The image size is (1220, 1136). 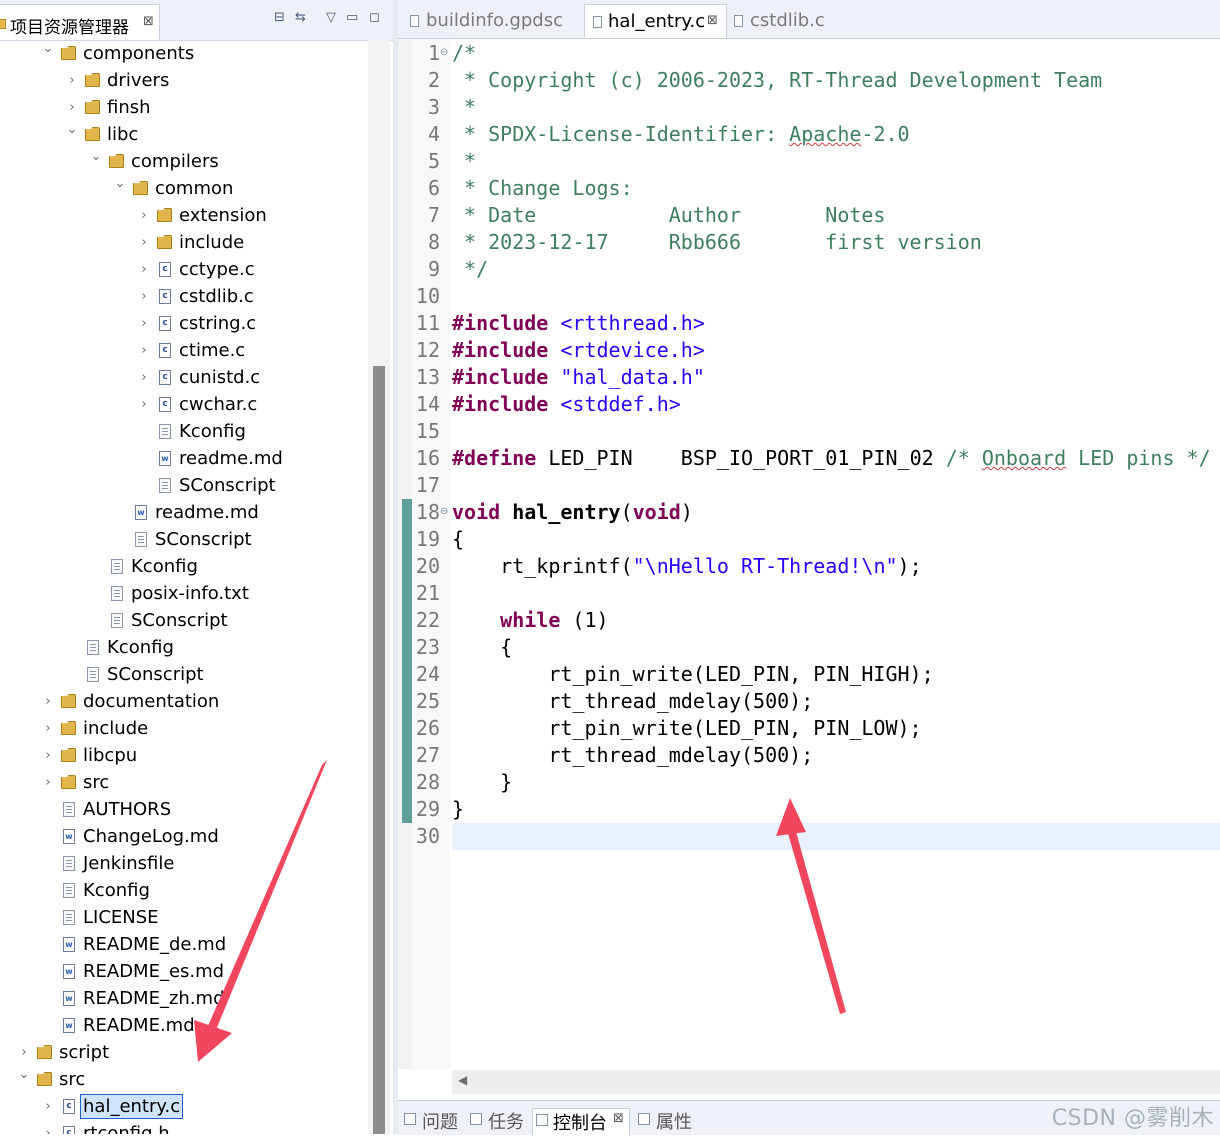 I want to click on line-number: 12, so click(x=427, y=350).